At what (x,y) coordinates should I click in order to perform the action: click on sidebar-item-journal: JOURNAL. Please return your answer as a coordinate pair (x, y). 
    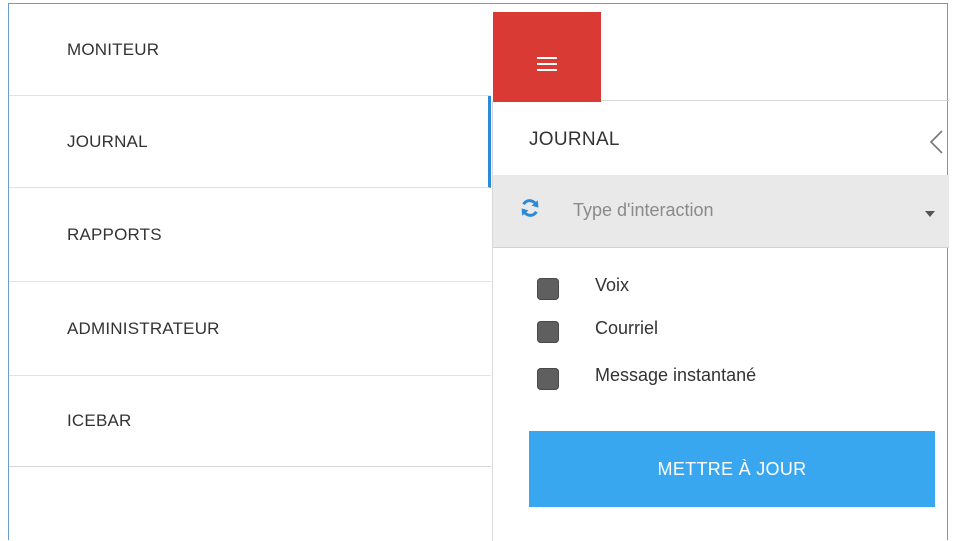
    Looking at the image, I should click on (250, 142).